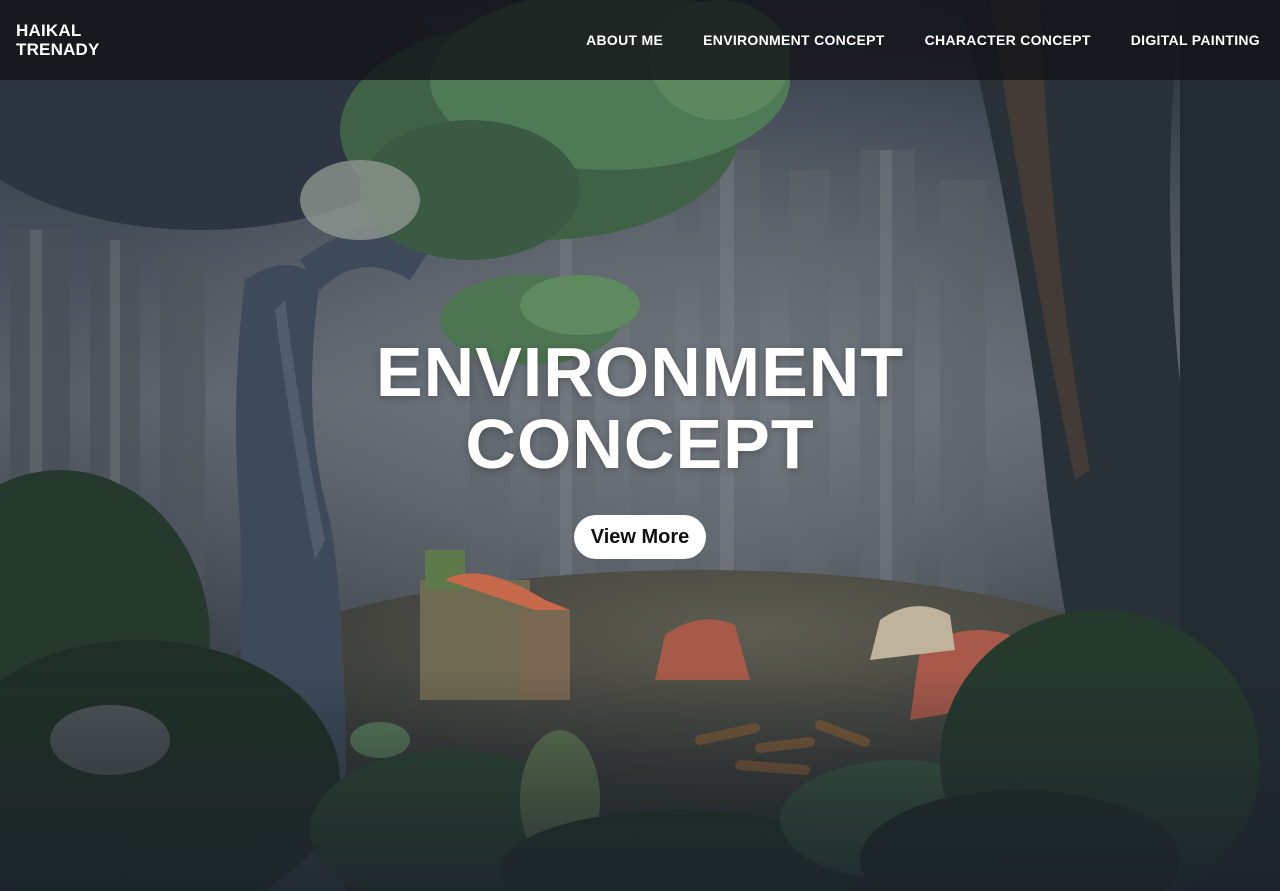 This screenshot has width=1280, height=891. What do you see at coordinates (58, 49) in the screenshot?
I see `brand-line-2: TRENADY` at bounding box center [58, 49].